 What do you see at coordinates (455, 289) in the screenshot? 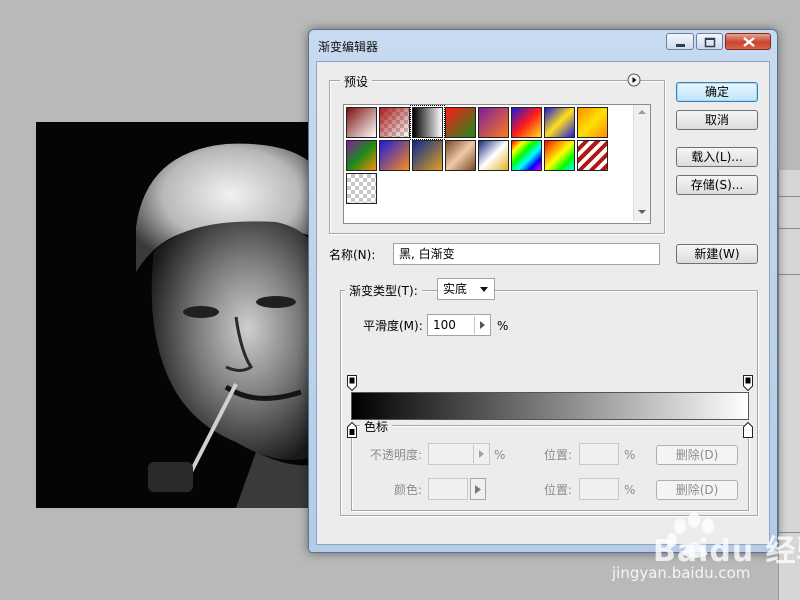
I see `gradient-type-value: 实底` at bounding box center [455, 289].